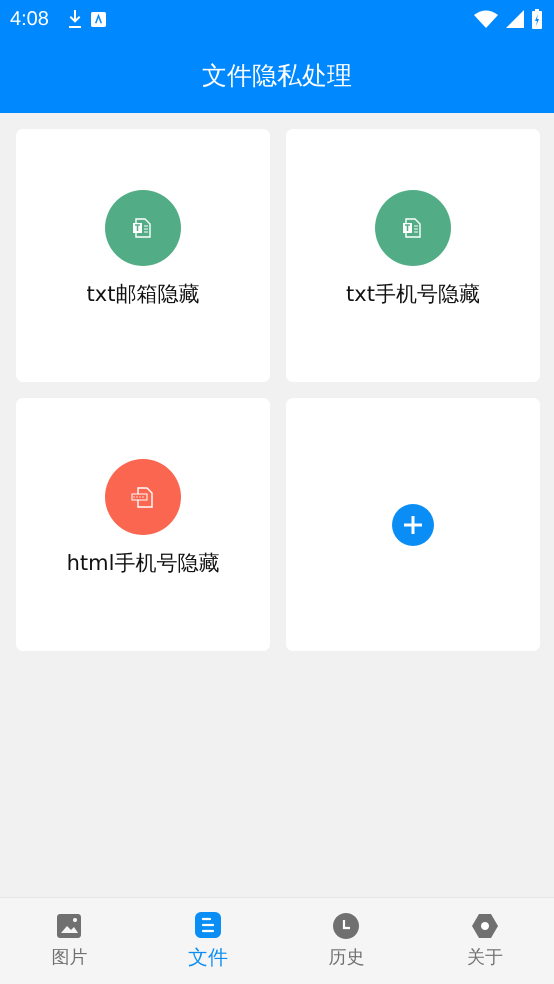 The width and height of the screenshot is (554, 984). I want to click on signal-icon, so click(515, 19).